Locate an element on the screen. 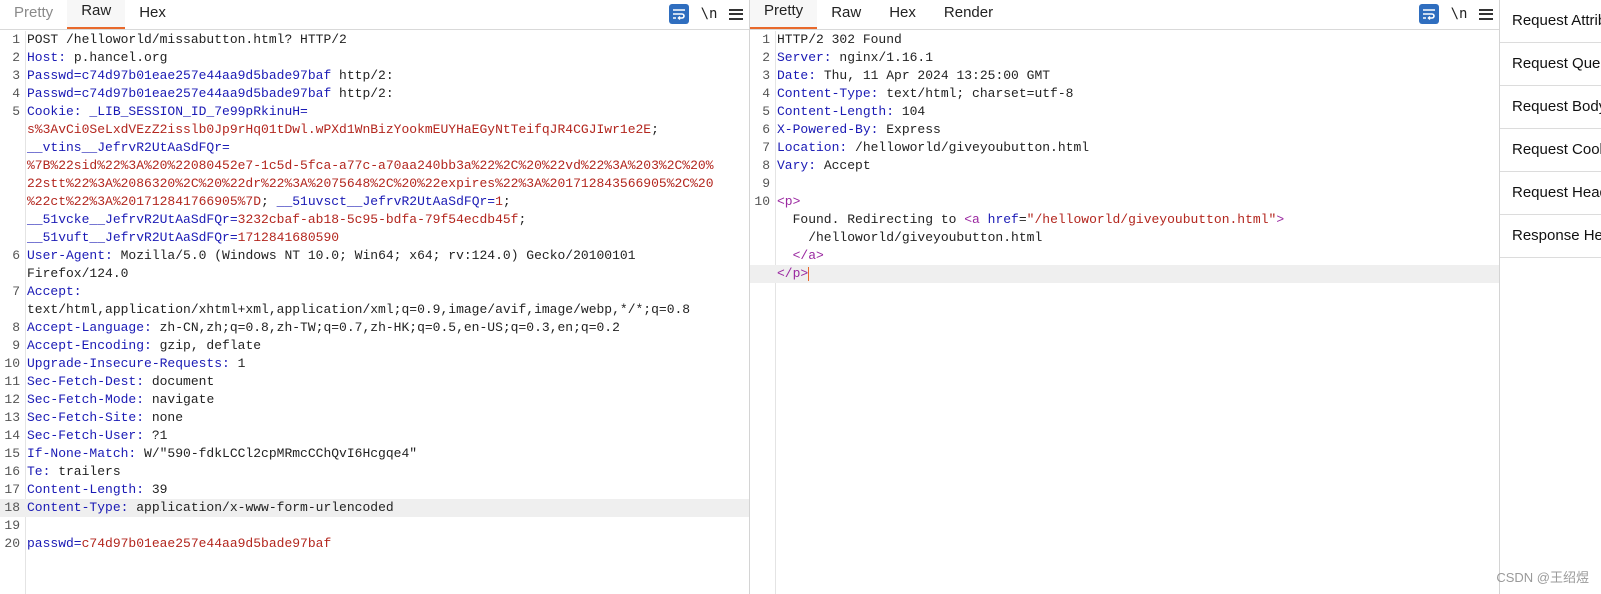  inspector-item-request-headers: Request Headers is located at coordinates (1550, 193).